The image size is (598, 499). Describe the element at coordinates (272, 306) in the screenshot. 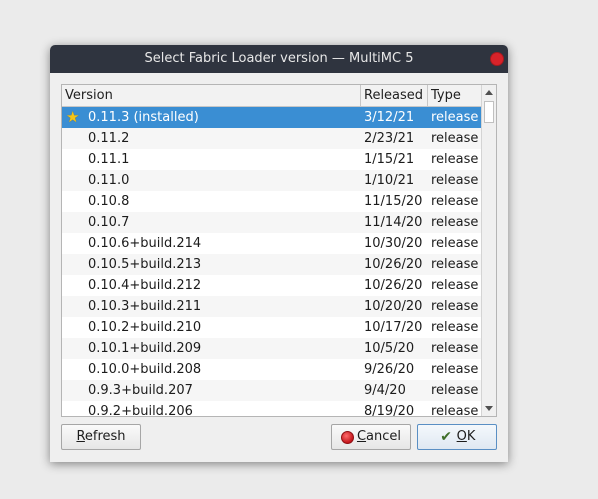

I see `table-row: 0.10.3+build.211 10/20/20 release` at that location.